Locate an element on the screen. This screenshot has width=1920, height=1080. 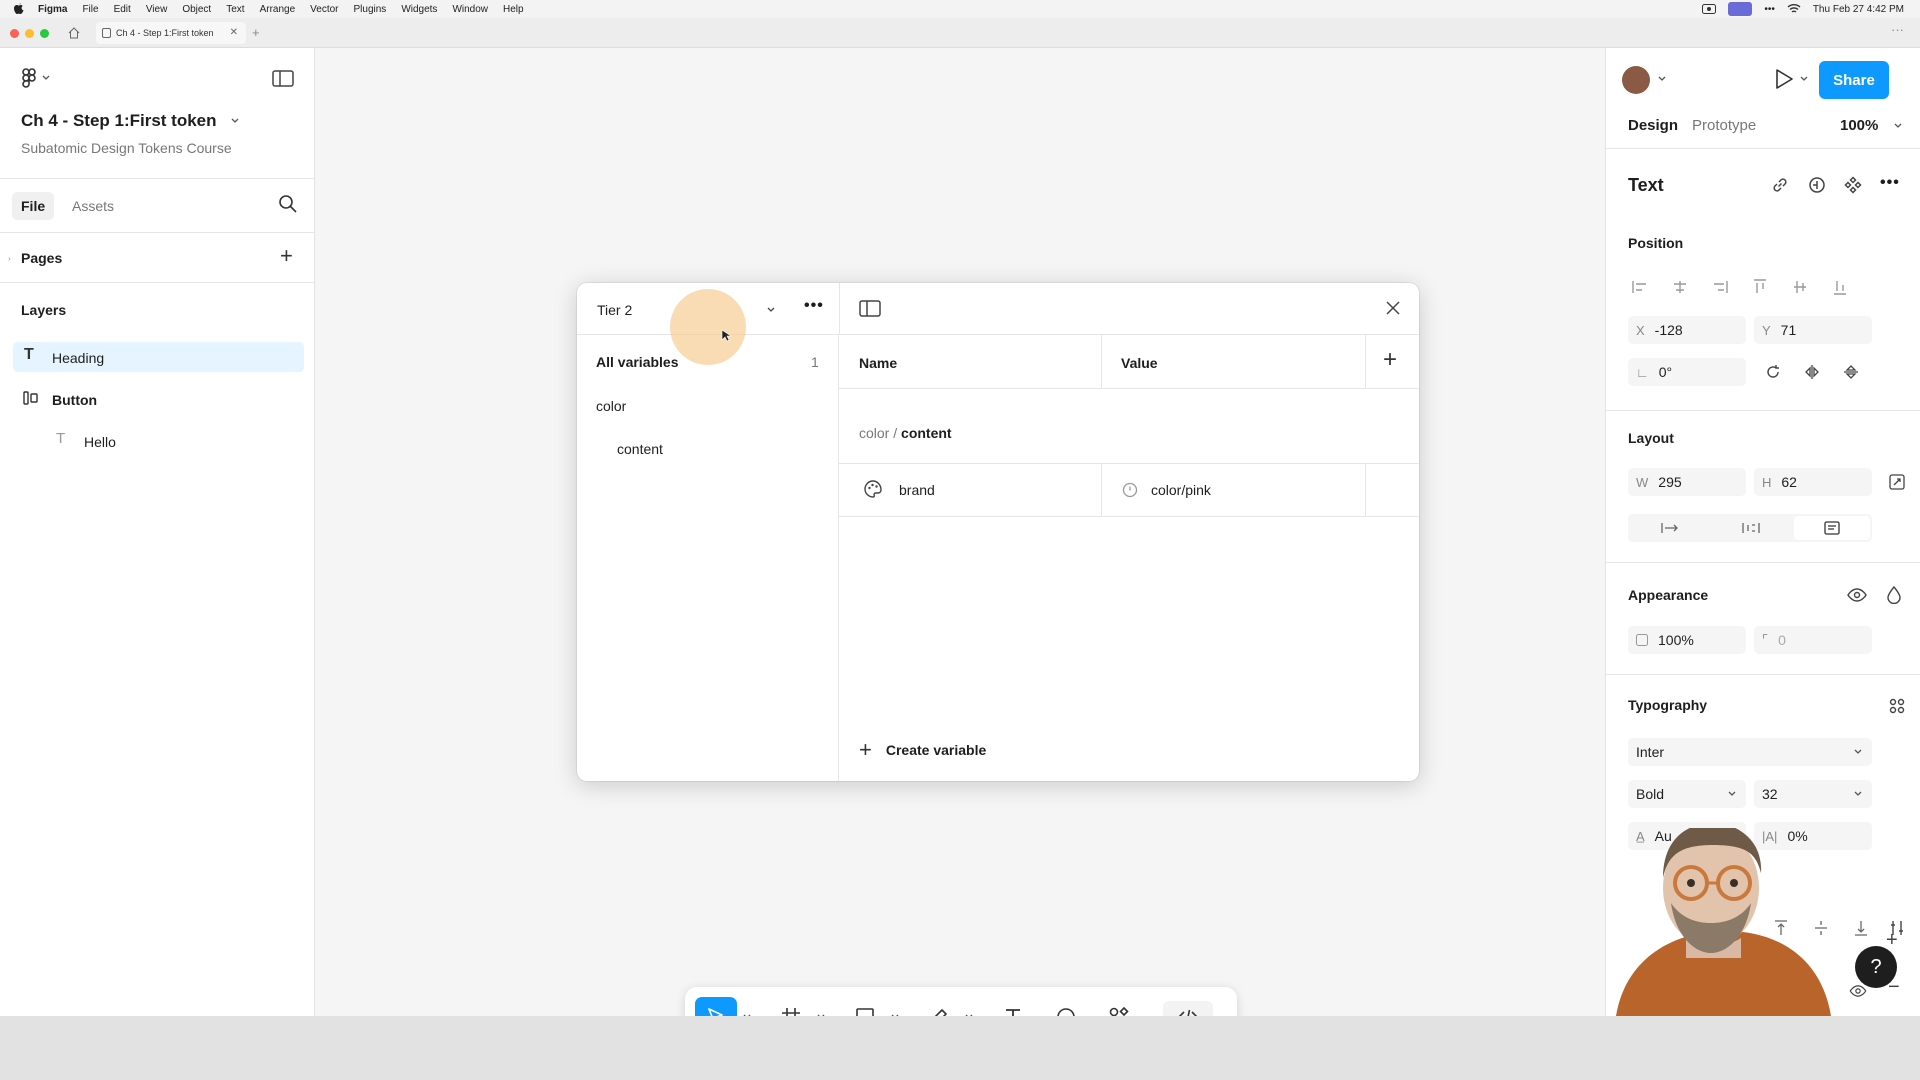
file-tab: Ch 4 - Step 1:First token ✕ is located at coordinates (171, 33).